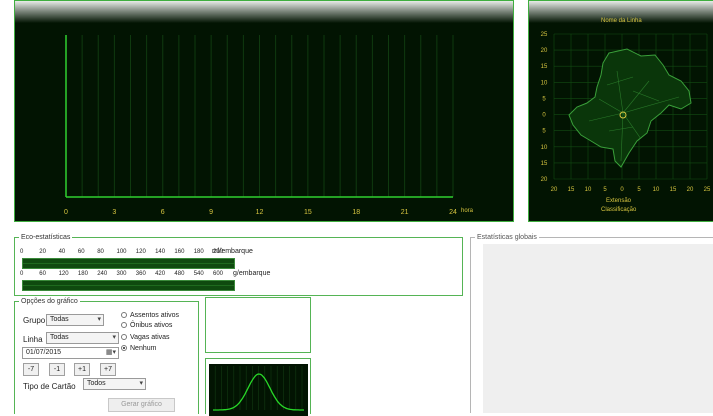  Describe the element at coordinates (49, 386) in the screenshot. I see `tipo-cartao-label: Tipo de Cartão` at that location.